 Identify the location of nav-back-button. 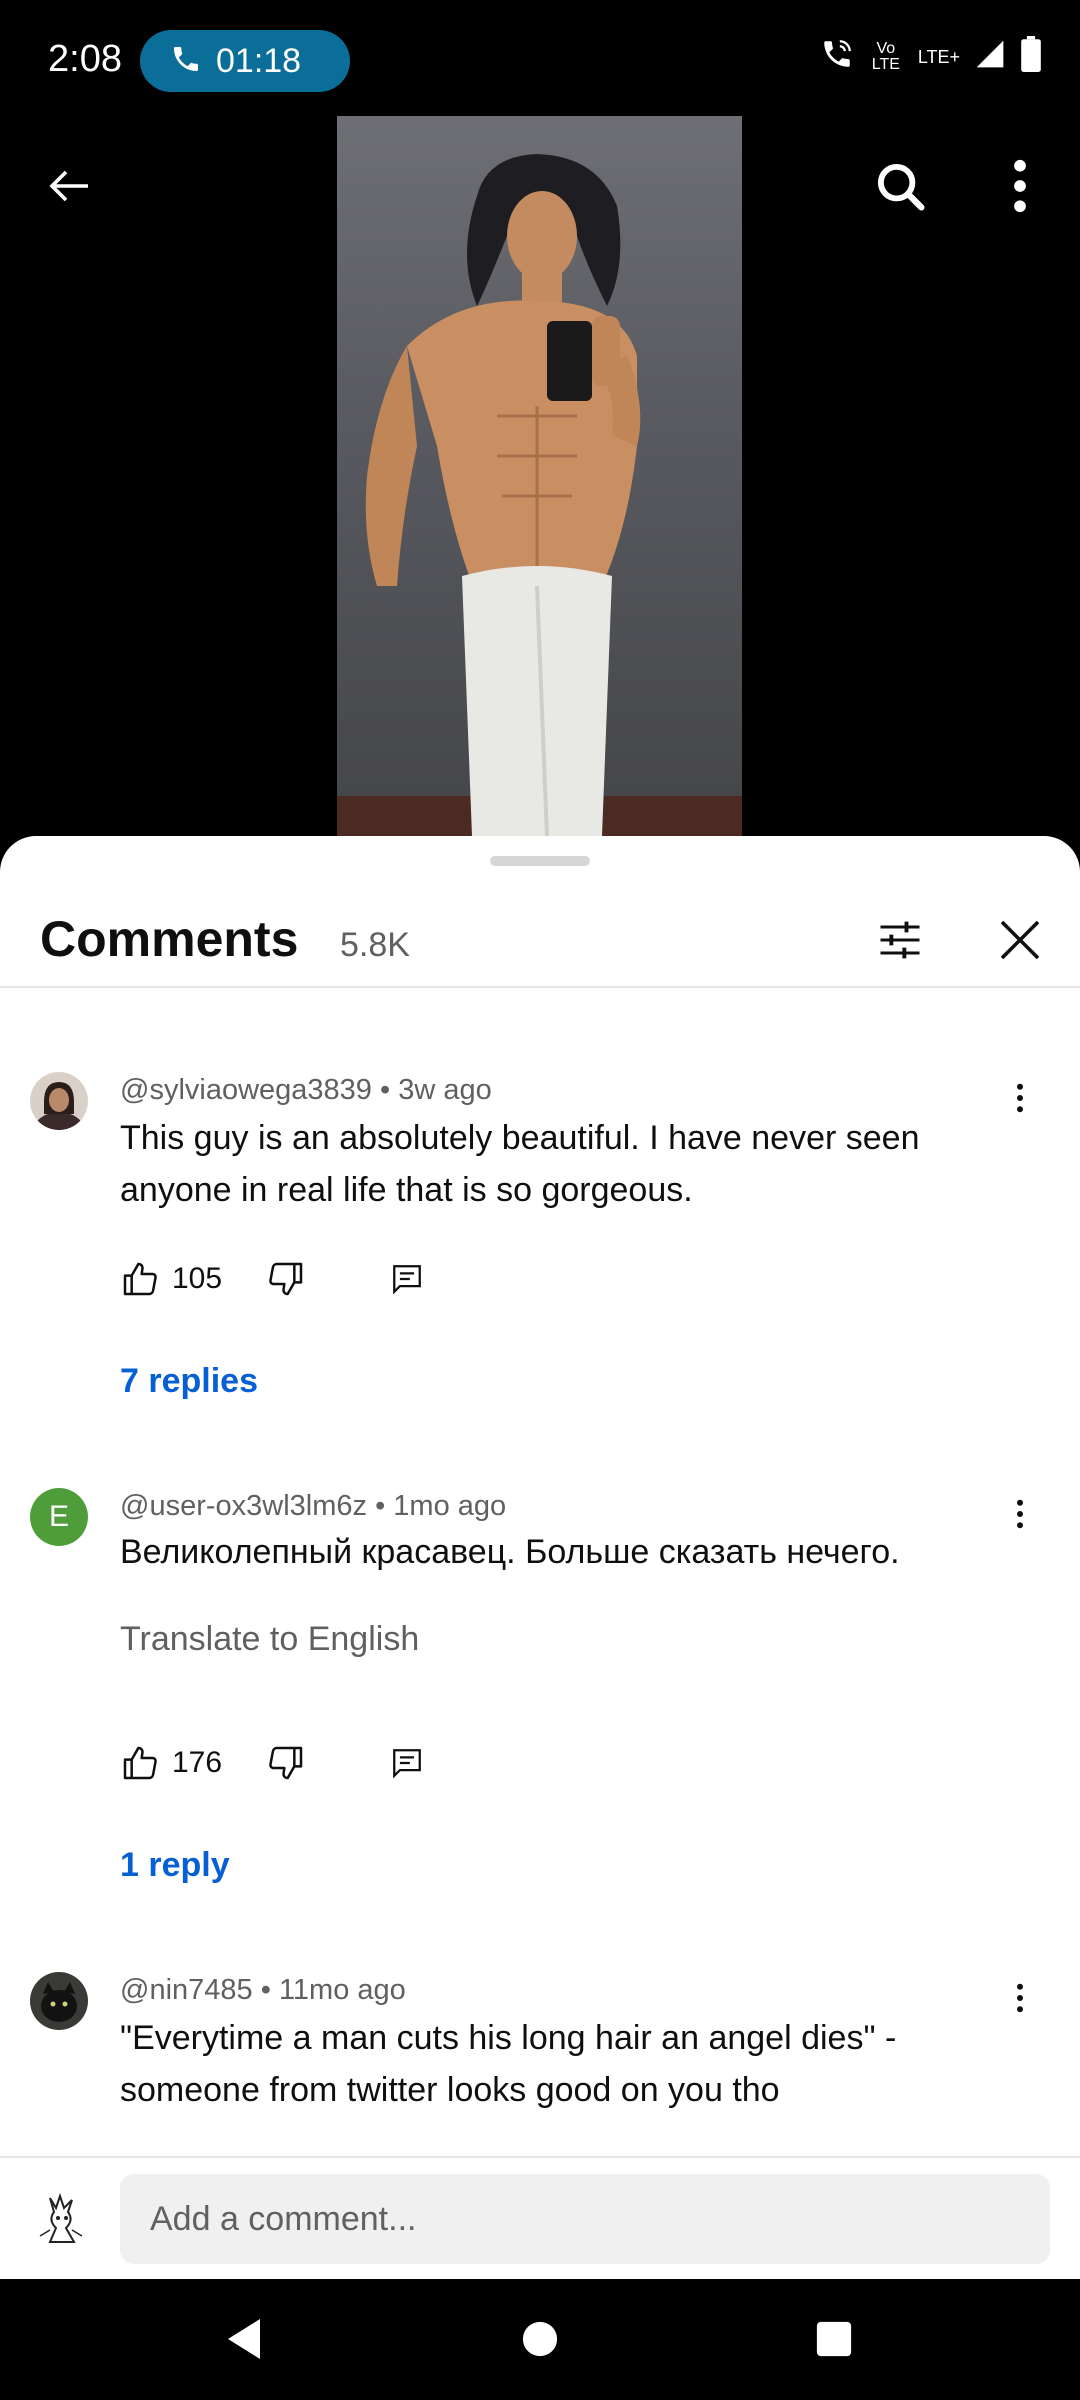
(244, 2339).